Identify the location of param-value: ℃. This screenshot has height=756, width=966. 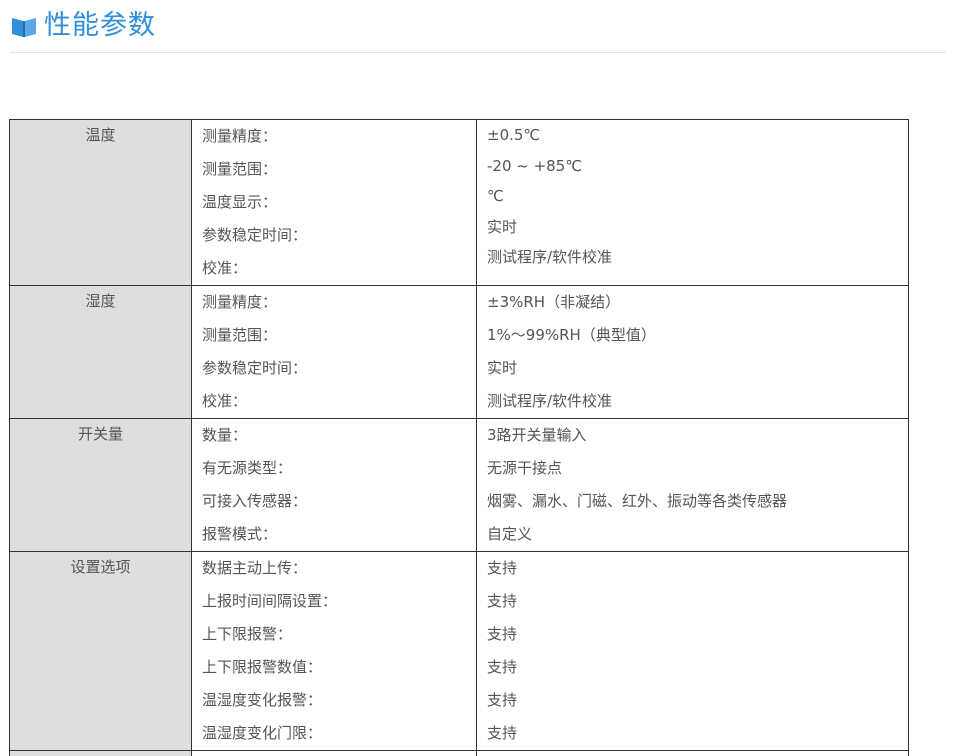
(495, 196).